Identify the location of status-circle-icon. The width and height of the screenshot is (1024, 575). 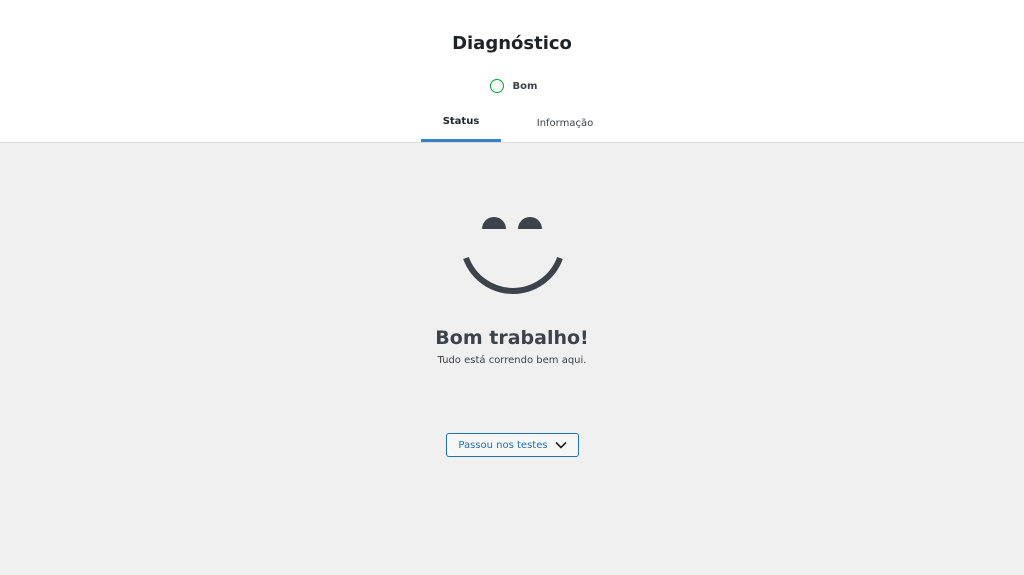
(496, 86).